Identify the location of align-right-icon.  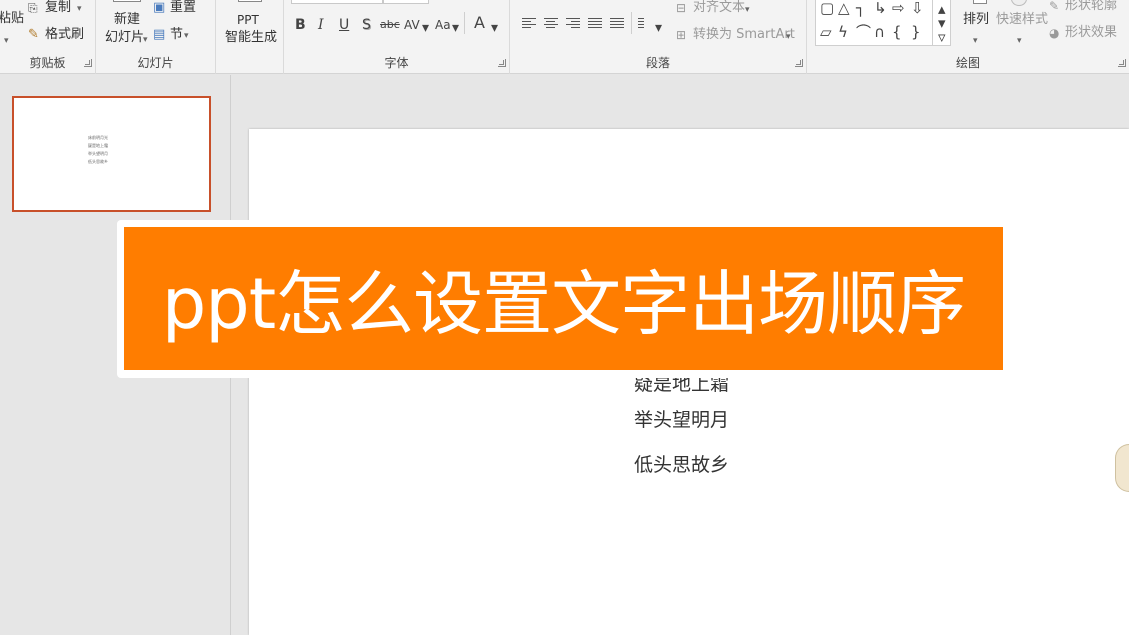
(573, 24).